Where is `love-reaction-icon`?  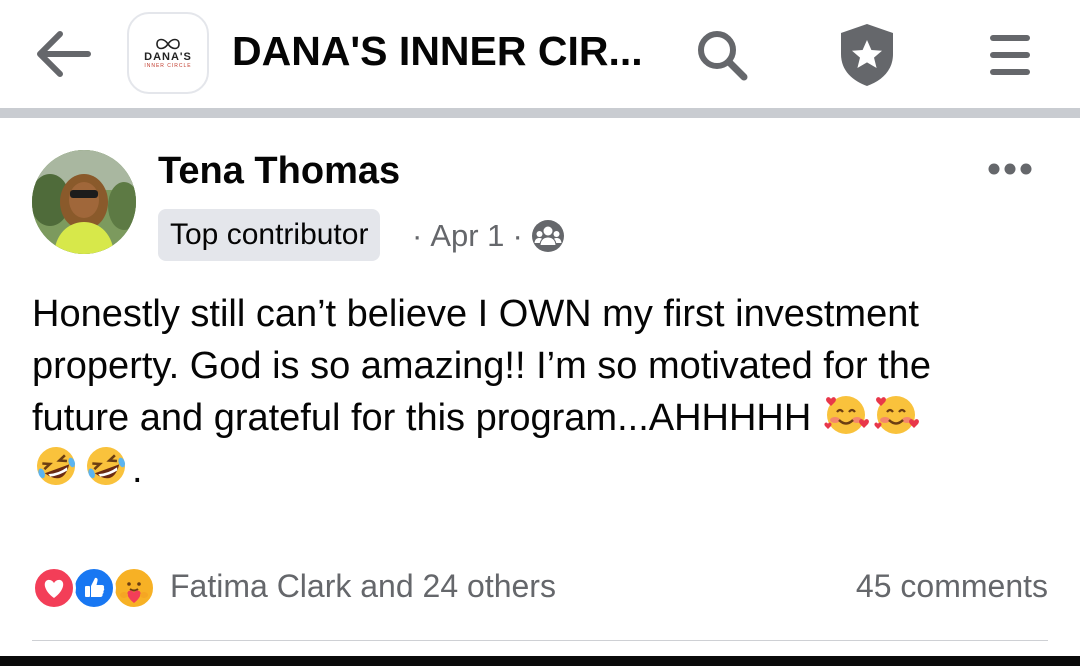
love-reaction-icon is located at coordinates (54, 588).